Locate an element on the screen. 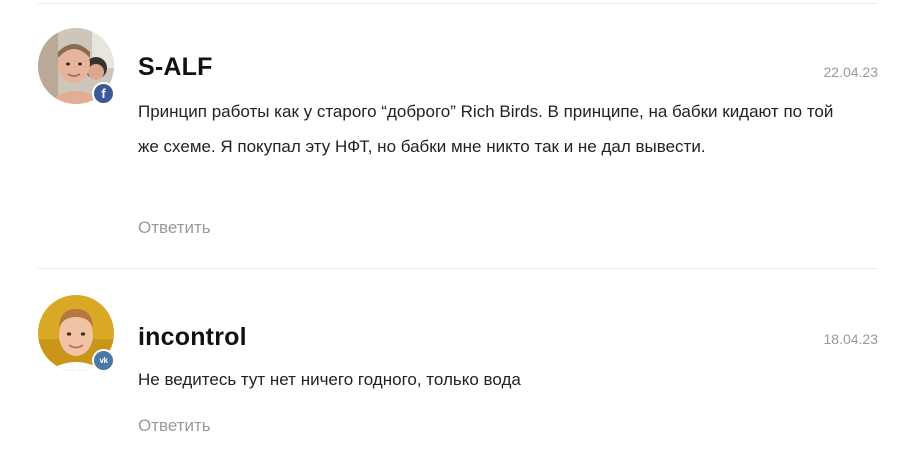  vk-icon: vk is located at coordinates (103, 360).